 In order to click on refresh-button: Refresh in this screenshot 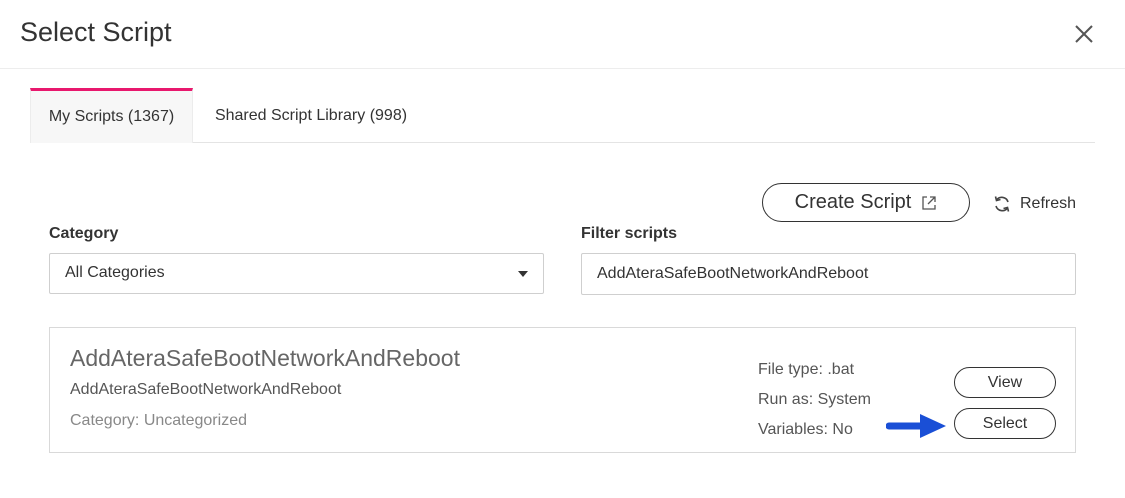, I will do `click(1034, 204)`.